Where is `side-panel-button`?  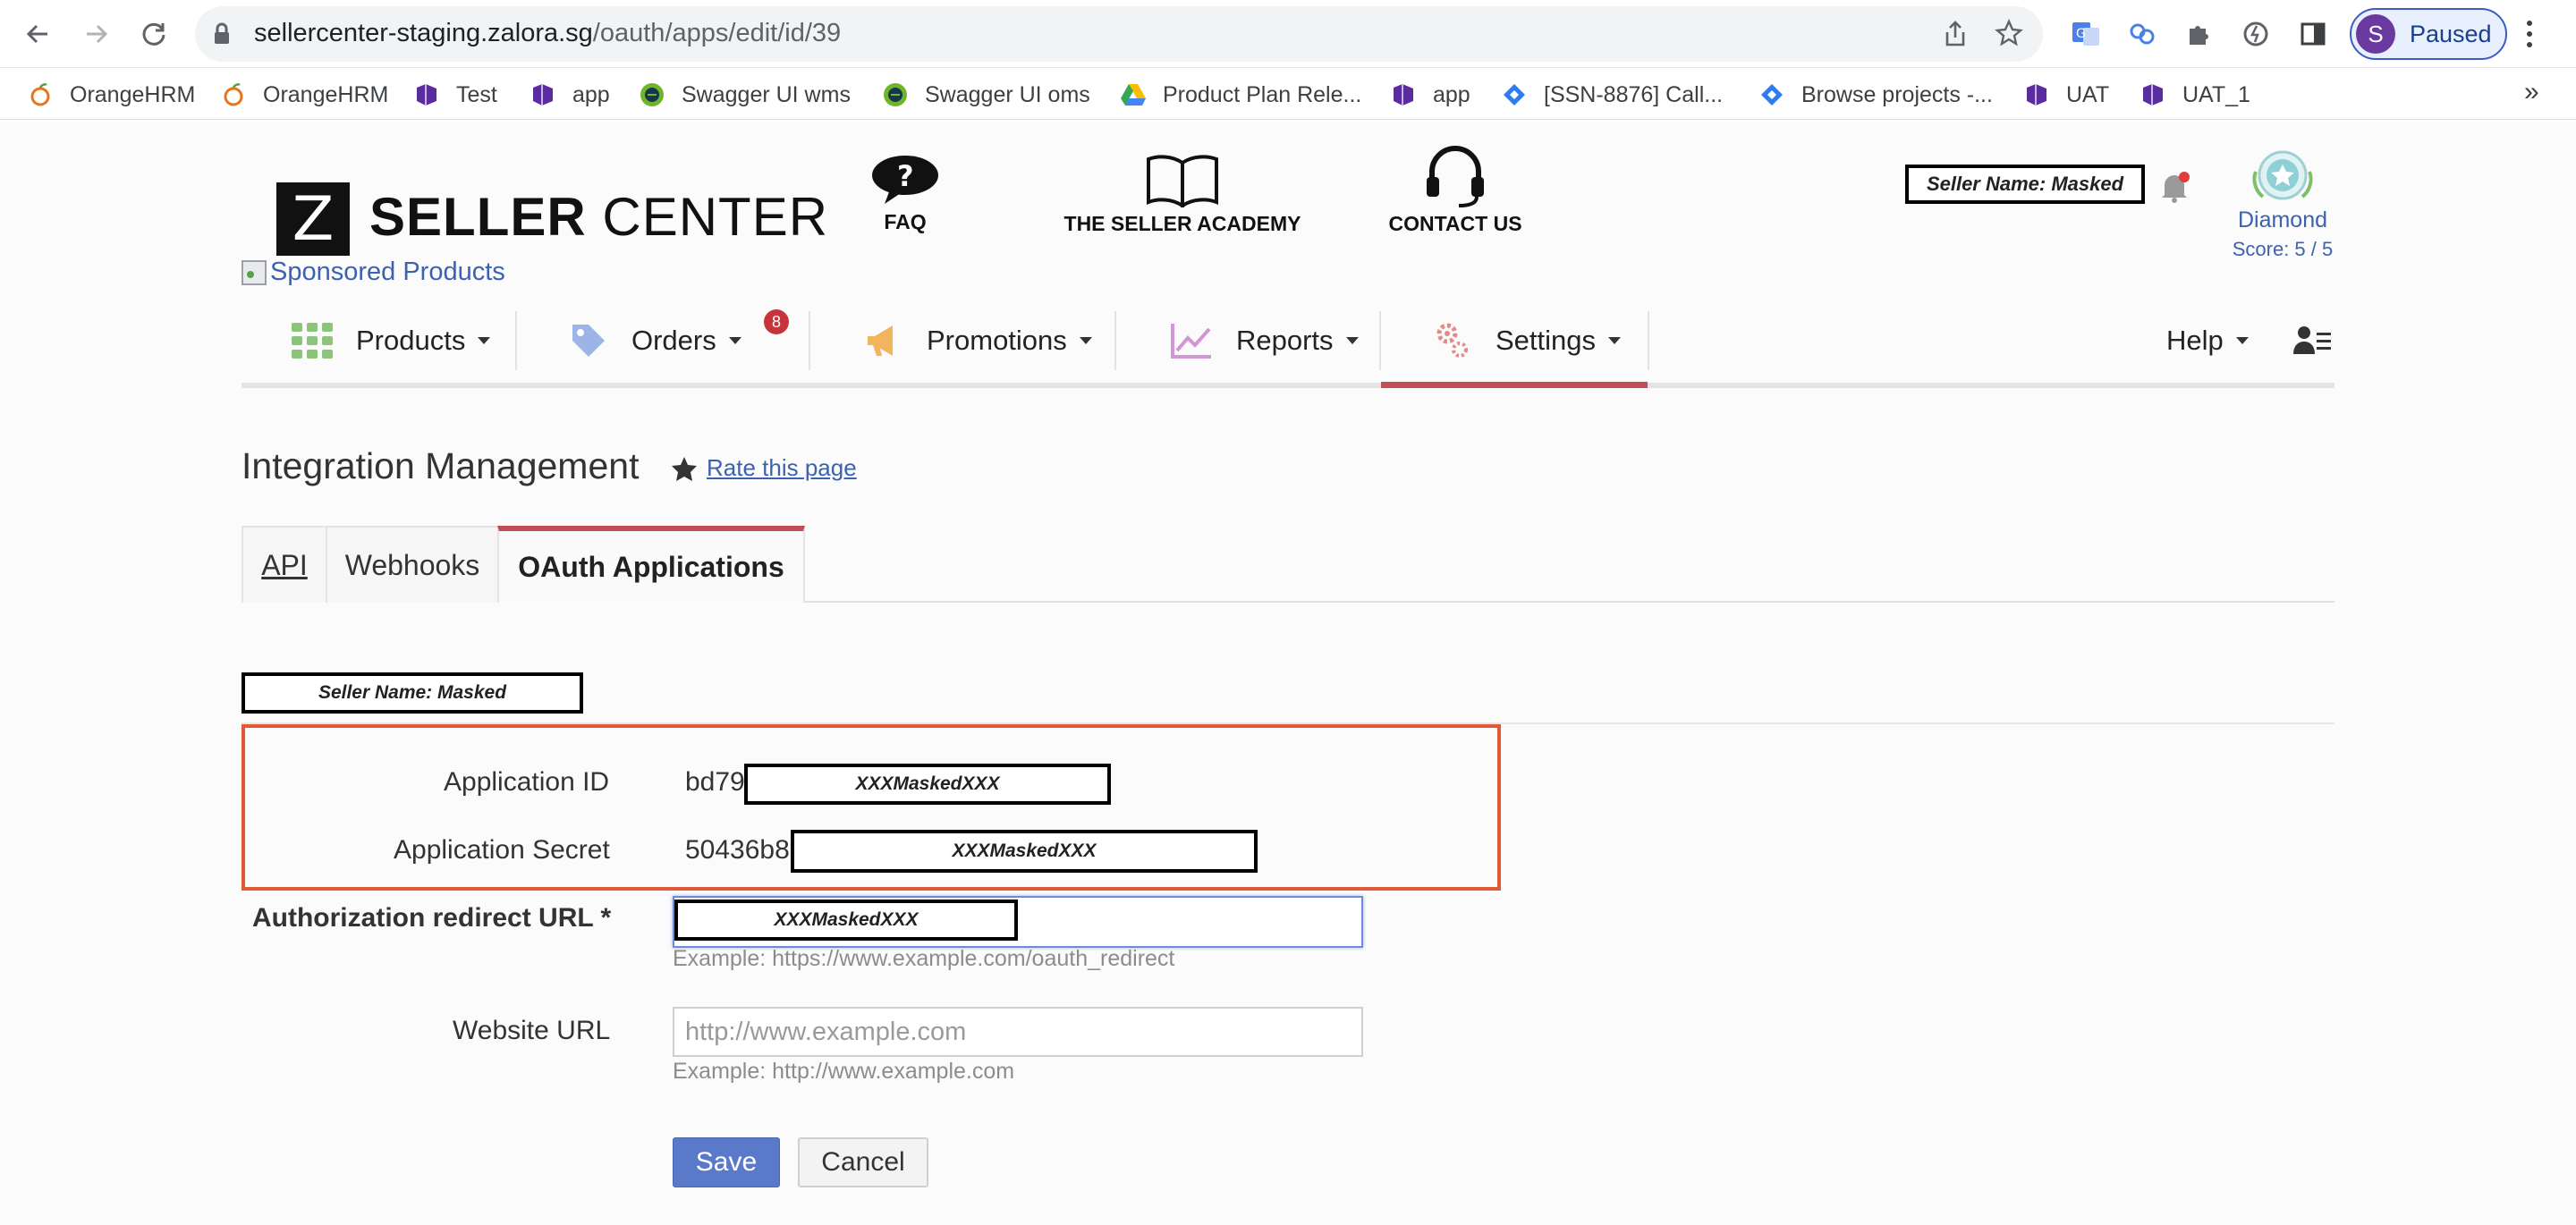
side-panel-button is located at coordinates (2313, 34).